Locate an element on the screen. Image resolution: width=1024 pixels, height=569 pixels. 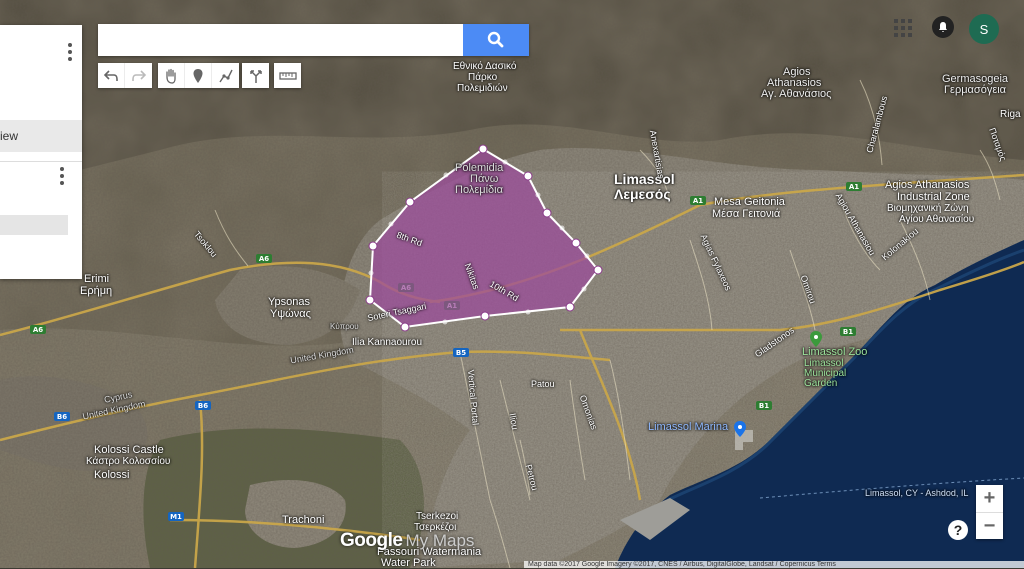
measure-toolbar is located at coordinates (287, 75).